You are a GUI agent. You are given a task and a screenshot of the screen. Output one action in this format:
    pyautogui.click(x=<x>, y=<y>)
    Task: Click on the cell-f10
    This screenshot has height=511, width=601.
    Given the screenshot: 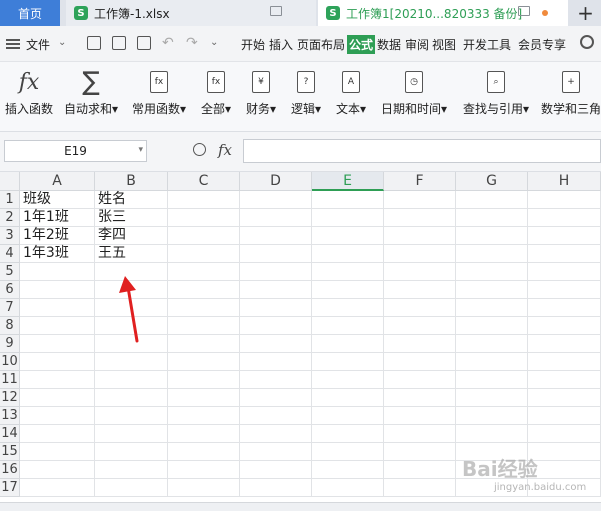 What is the action you would take?
    pyautogui.click(x=420, y=362)
    